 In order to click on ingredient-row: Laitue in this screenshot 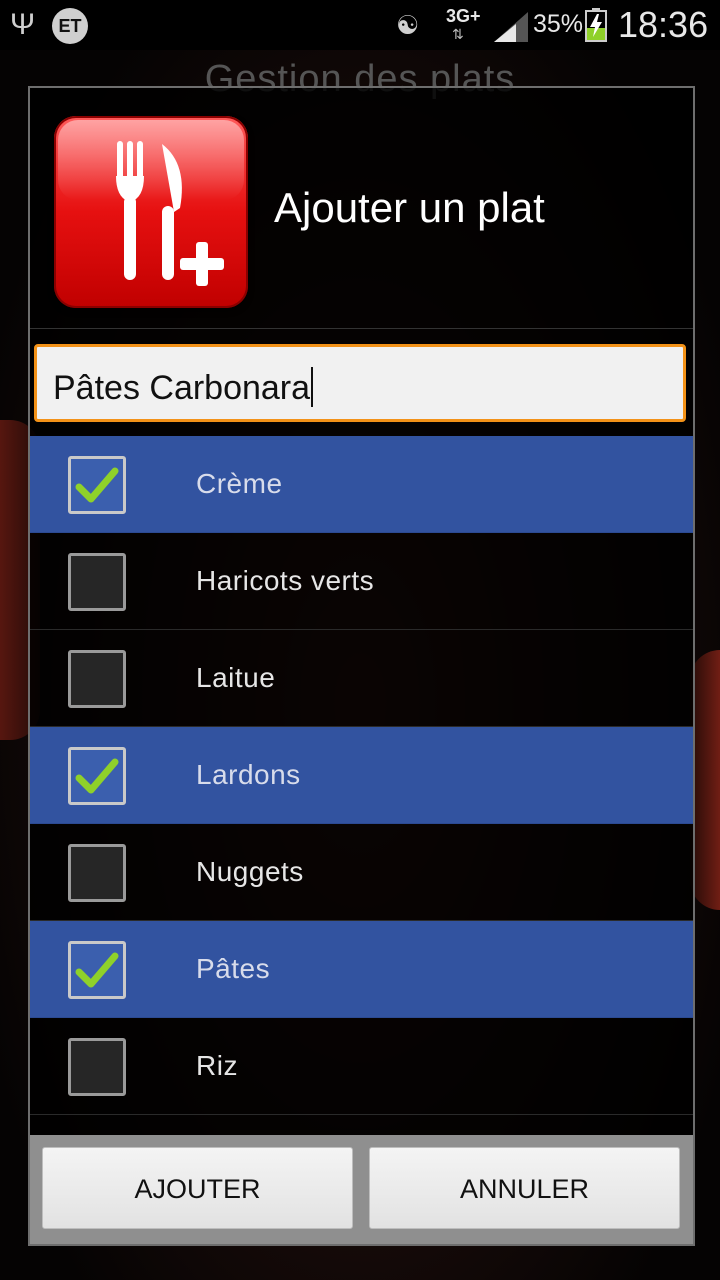, I will do `click(361, 678)`.